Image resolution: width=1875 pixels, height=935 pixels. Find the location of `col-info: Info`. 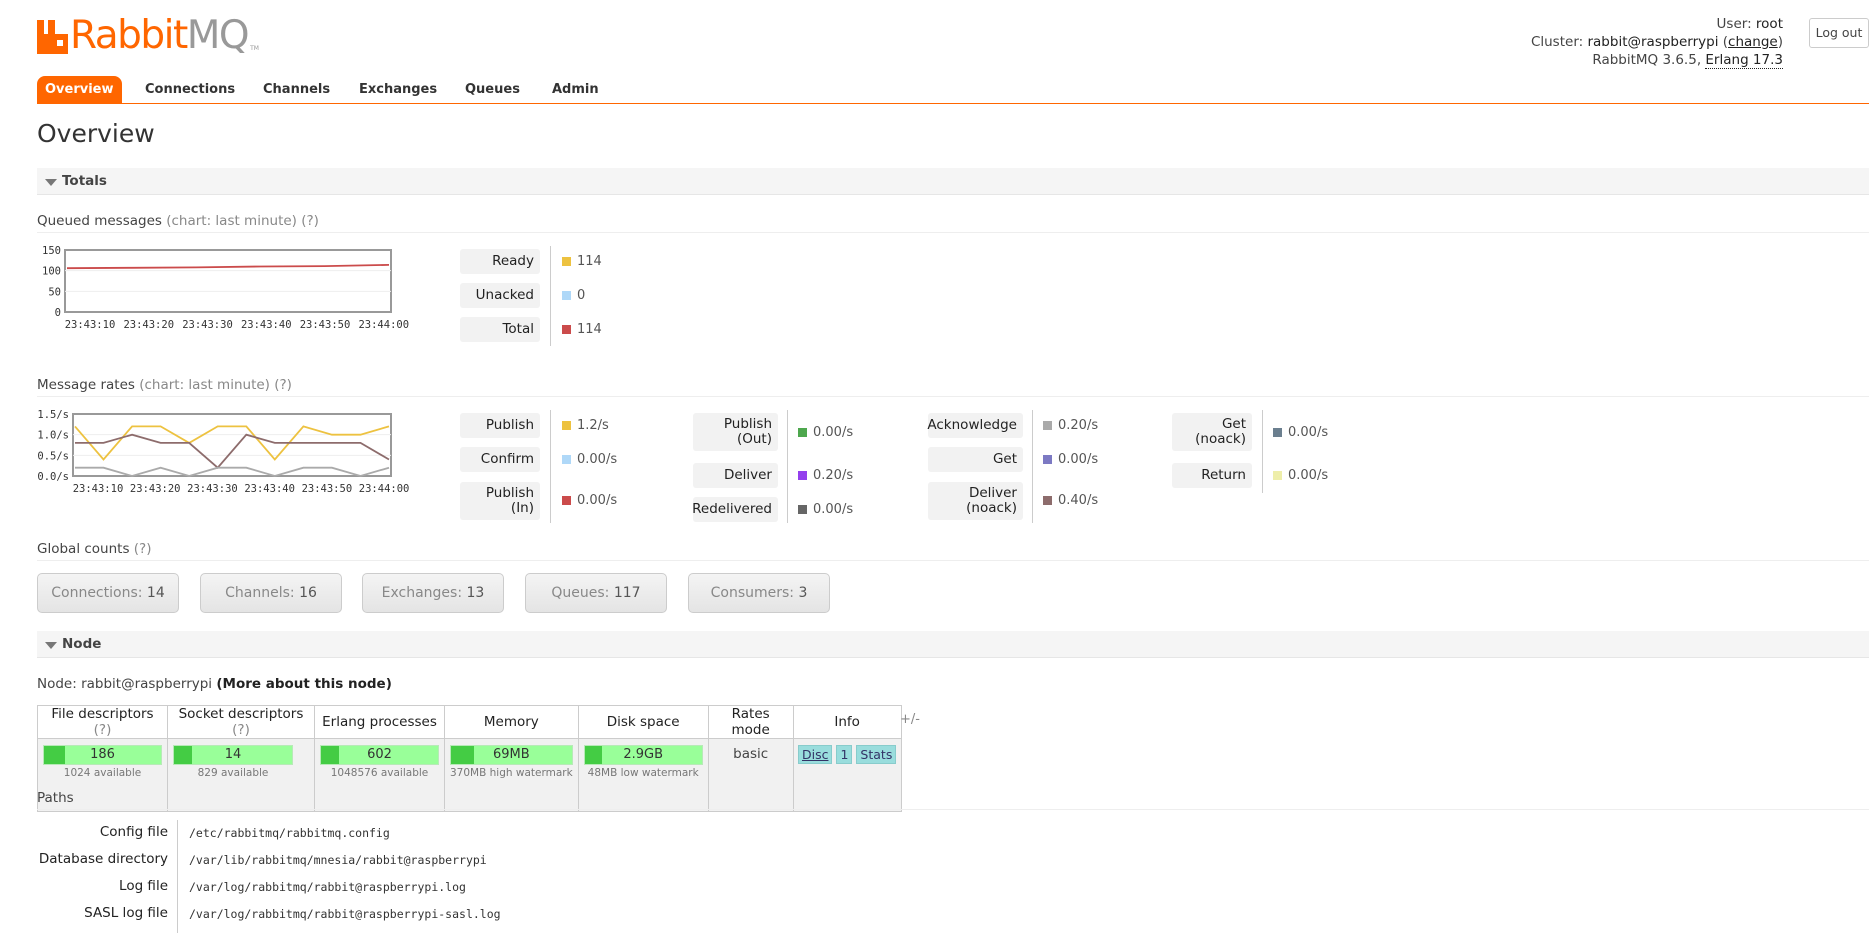

col-info: Info is located at coordinates (847, 722).